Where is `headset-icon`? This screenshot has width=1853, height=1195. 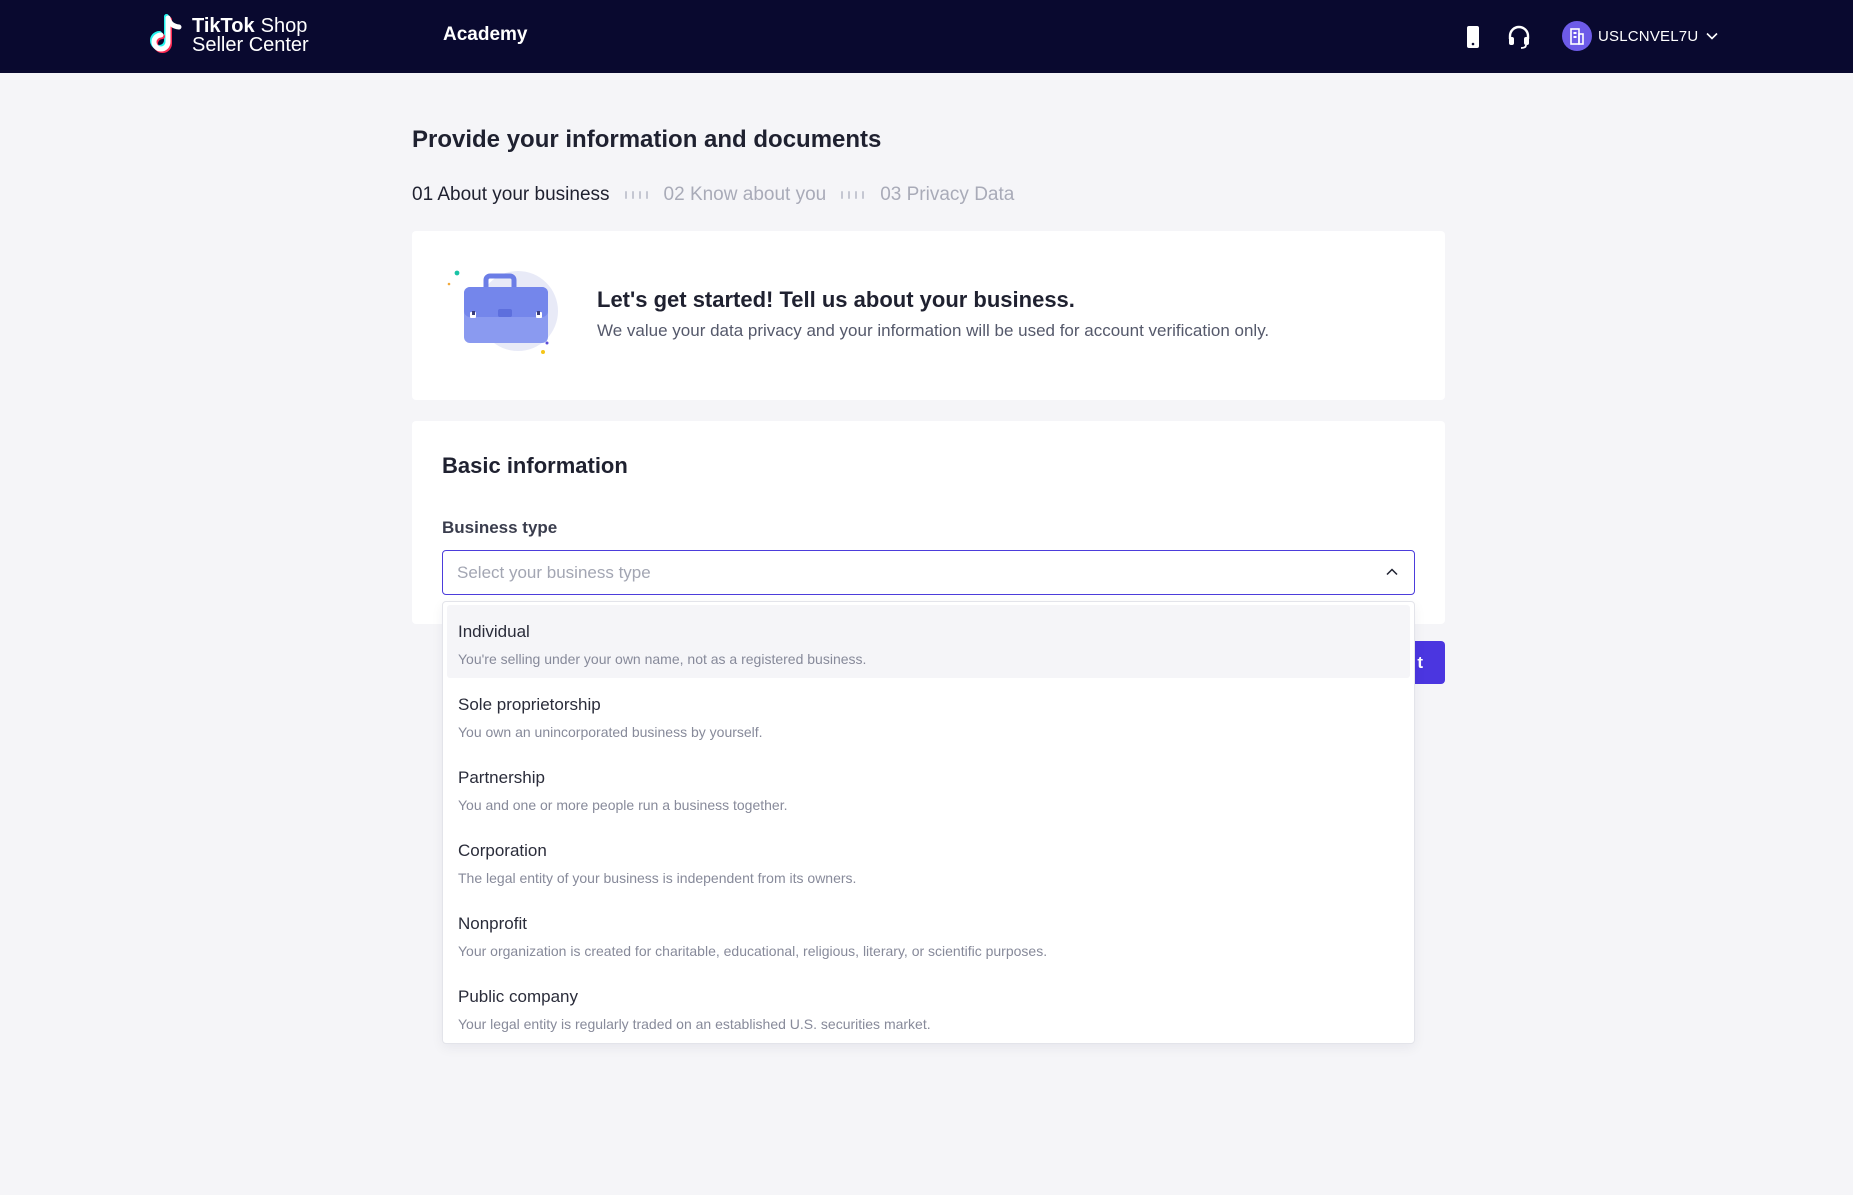 headset-icon is located at coordinates (1519, 37).